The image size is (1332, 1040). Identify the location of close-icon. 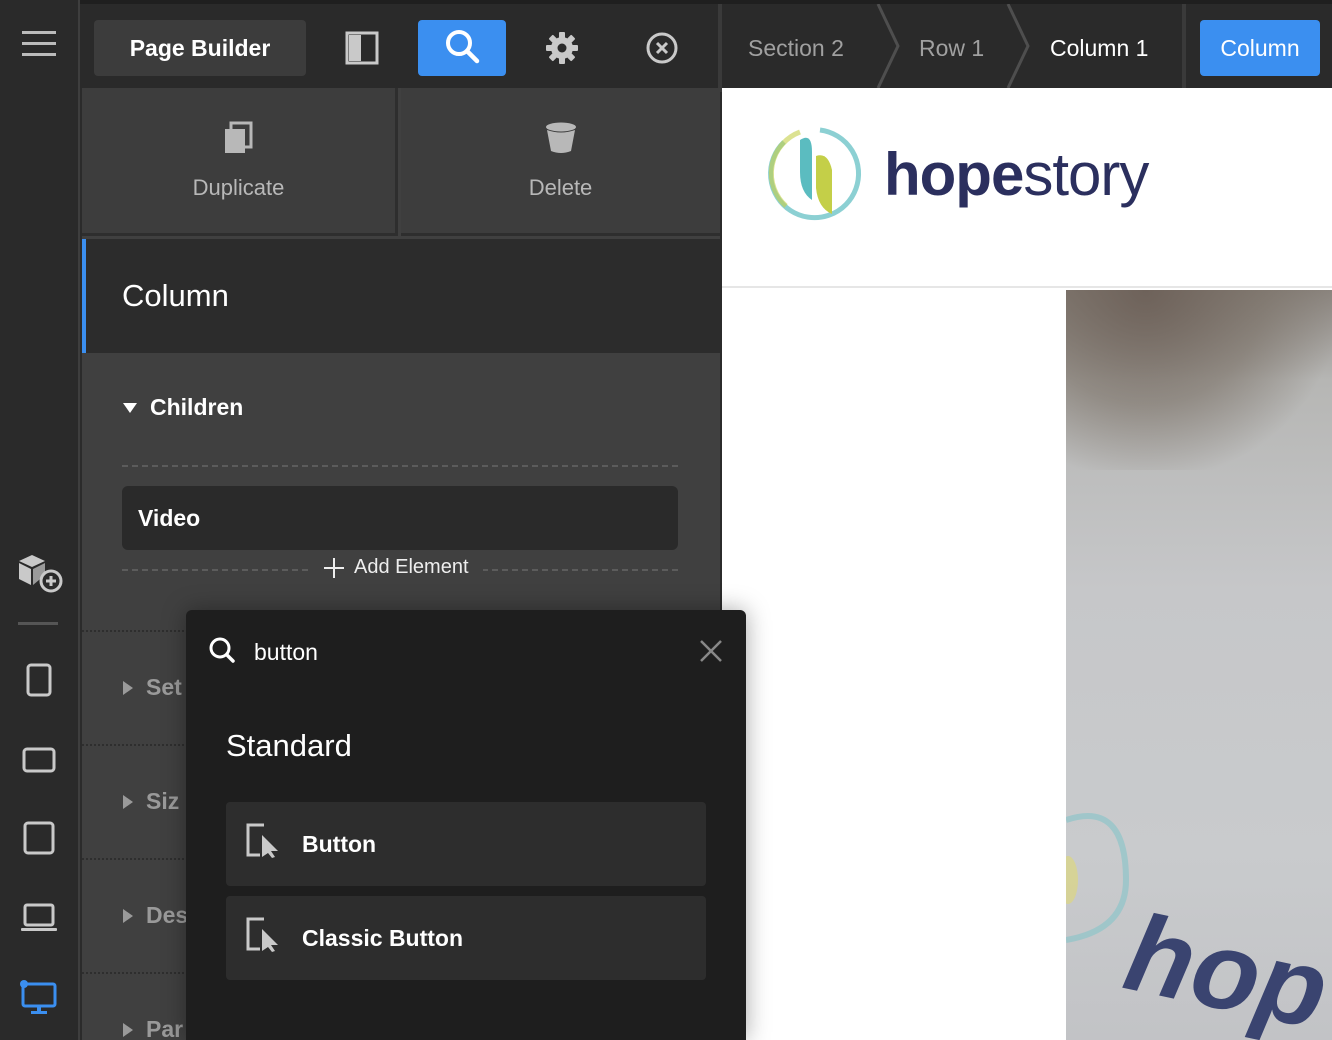
(711, 653).